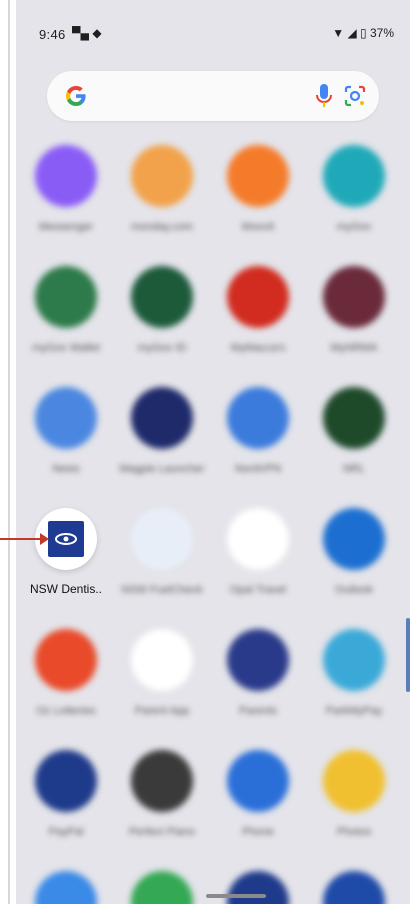  What do you see at coordinates (66, 227) in the screenshot?
I see `app-messenger-label: Messenger` at bounding box center [66, 227].